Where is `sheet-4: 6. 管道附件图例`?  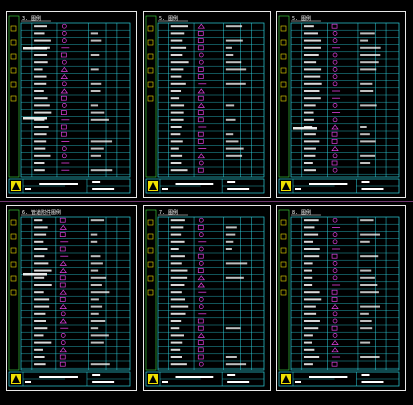 sheet-4: 6. 管道附件图例 is located at coordinates (71, 298).